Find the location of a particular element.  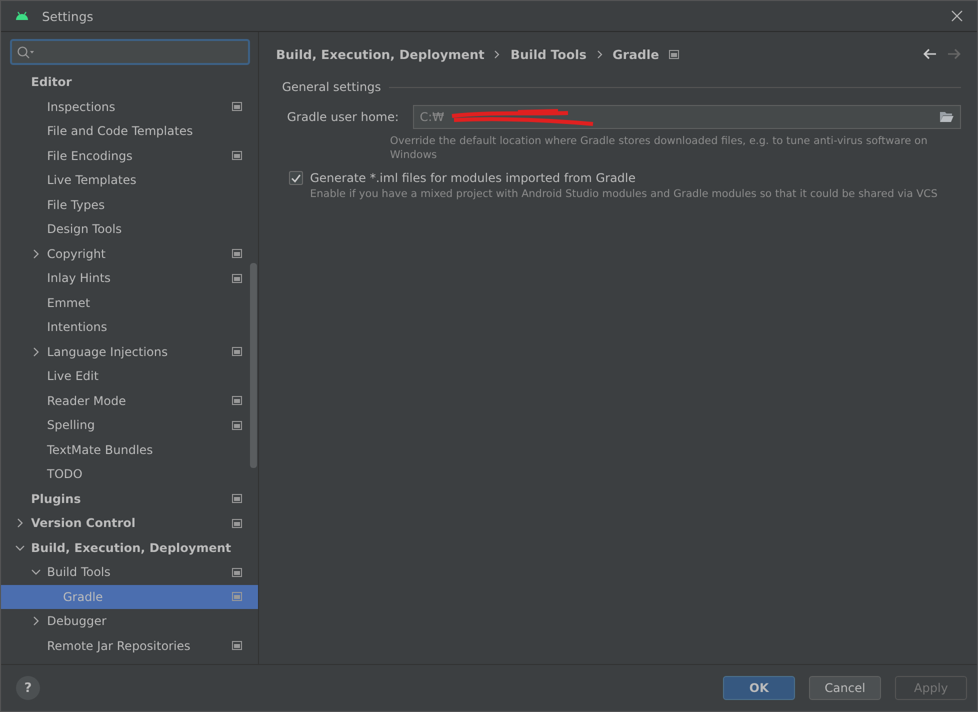

checkbox-label: Generate *.iml files for modules imported from Gradle is located at coordinates (473, 178).